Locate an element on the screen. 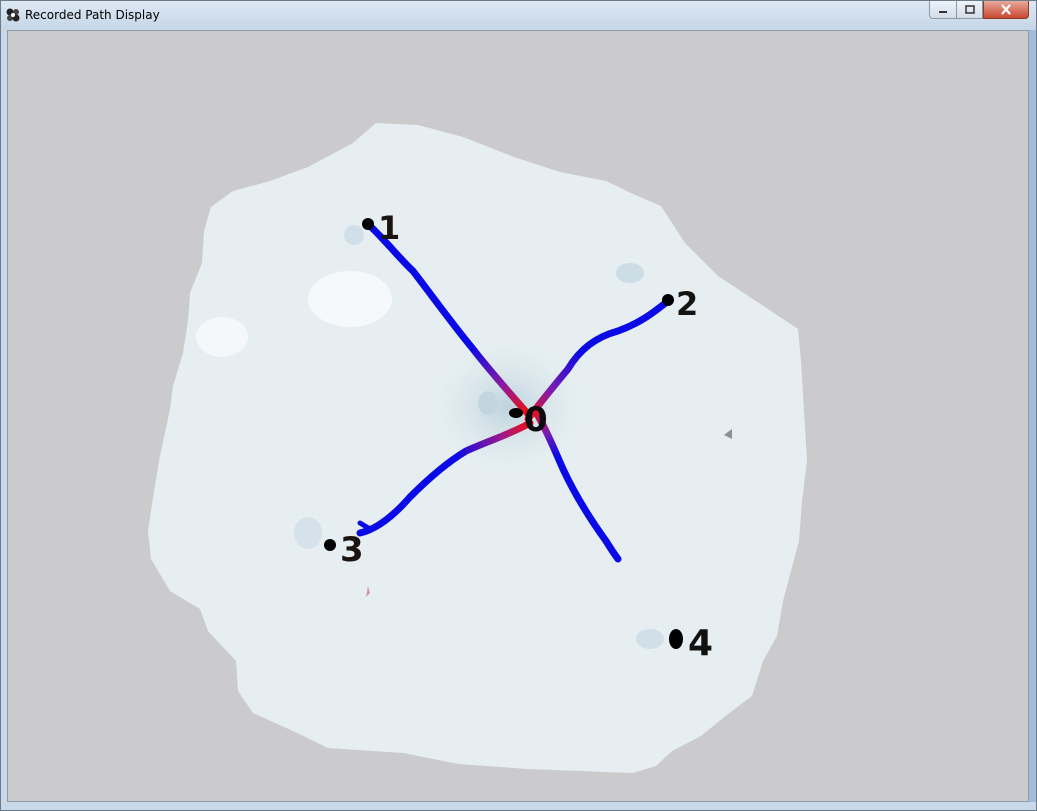  app-icon is located at coordinates (13, 15).